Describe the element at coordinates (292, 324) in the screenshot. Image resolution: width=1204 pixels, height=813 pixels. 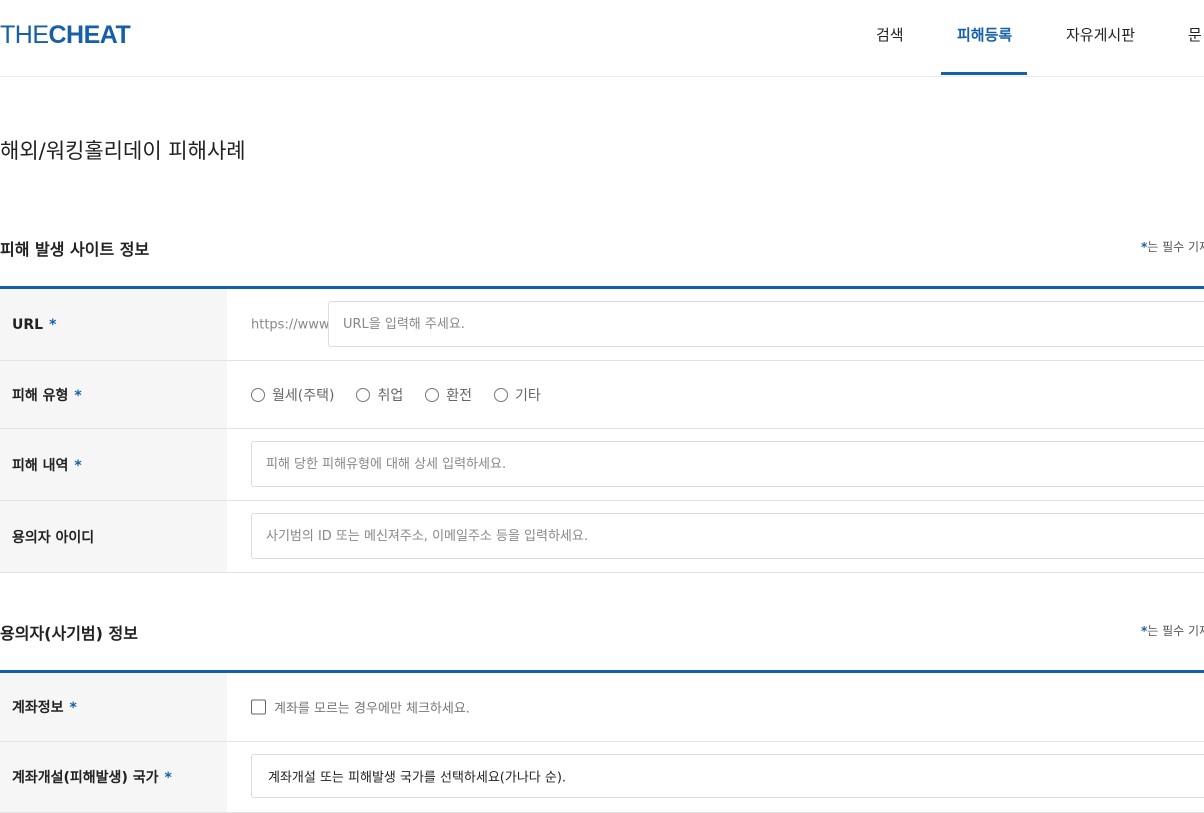
I see `url-prefix: https://www.` at that location.